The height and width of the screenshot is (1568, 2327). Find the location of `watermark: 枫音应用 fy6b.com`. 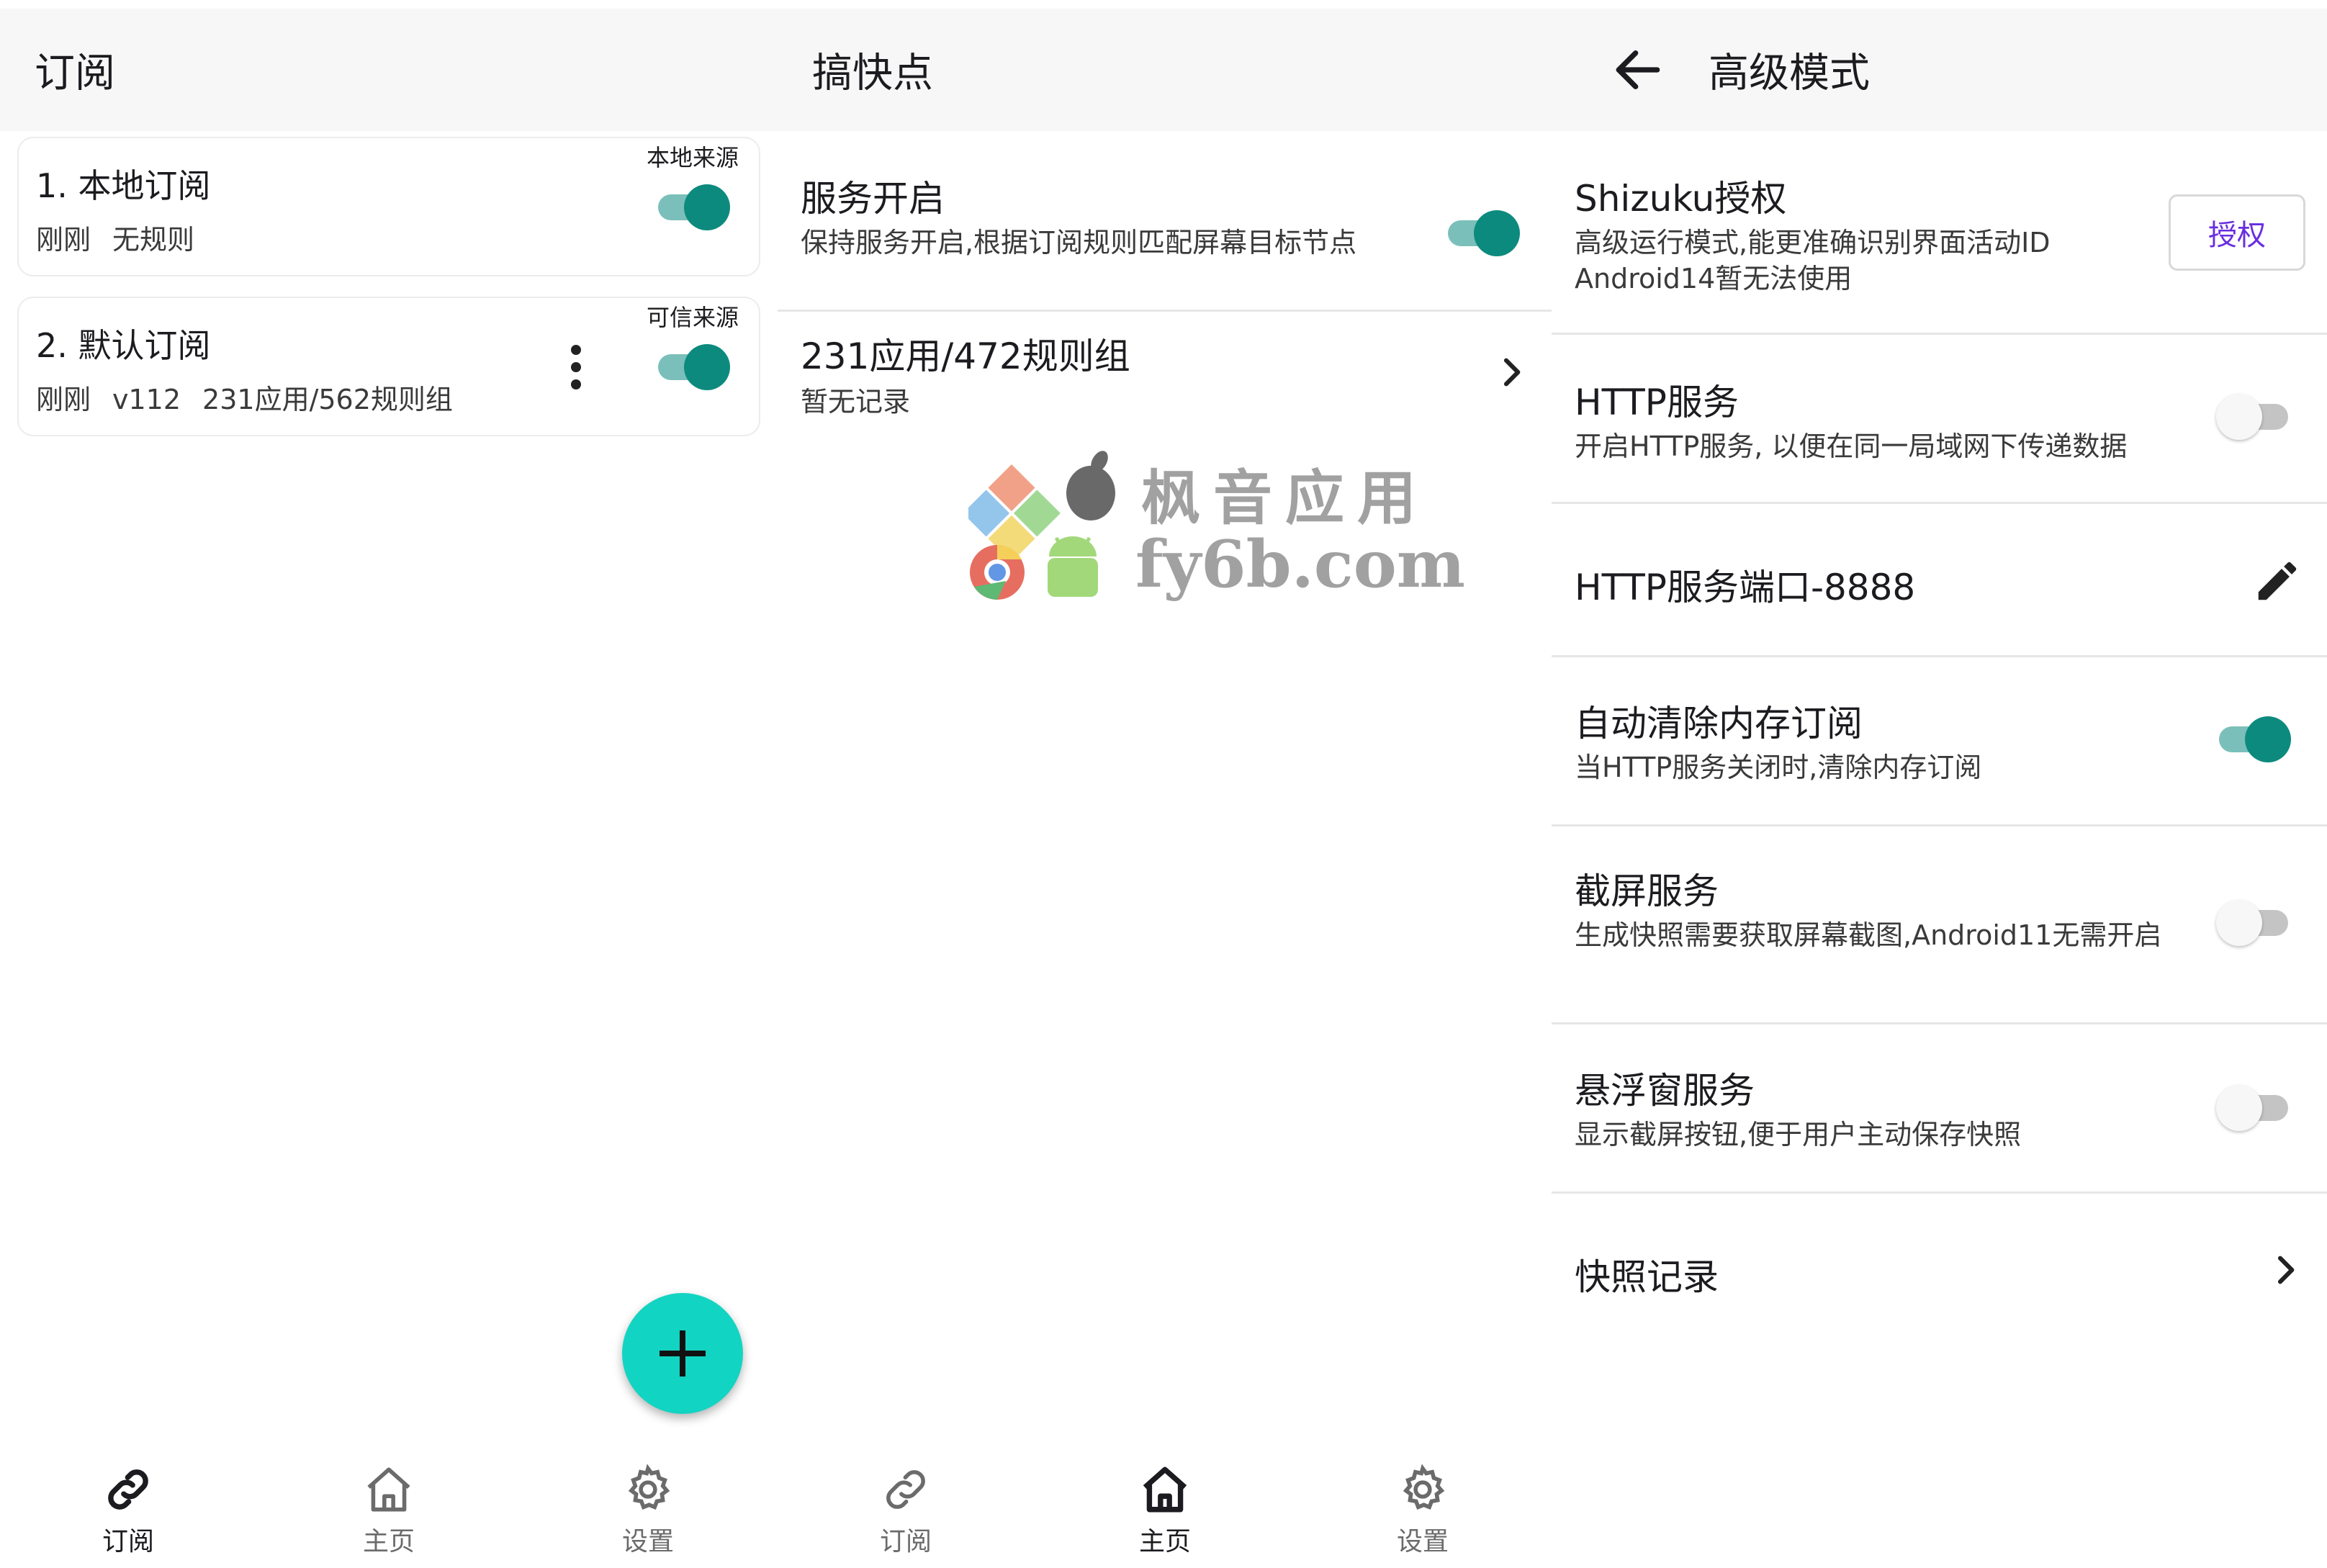

watermark: 枫音应用 fy6b.com is located at coordinates (1214, 529).